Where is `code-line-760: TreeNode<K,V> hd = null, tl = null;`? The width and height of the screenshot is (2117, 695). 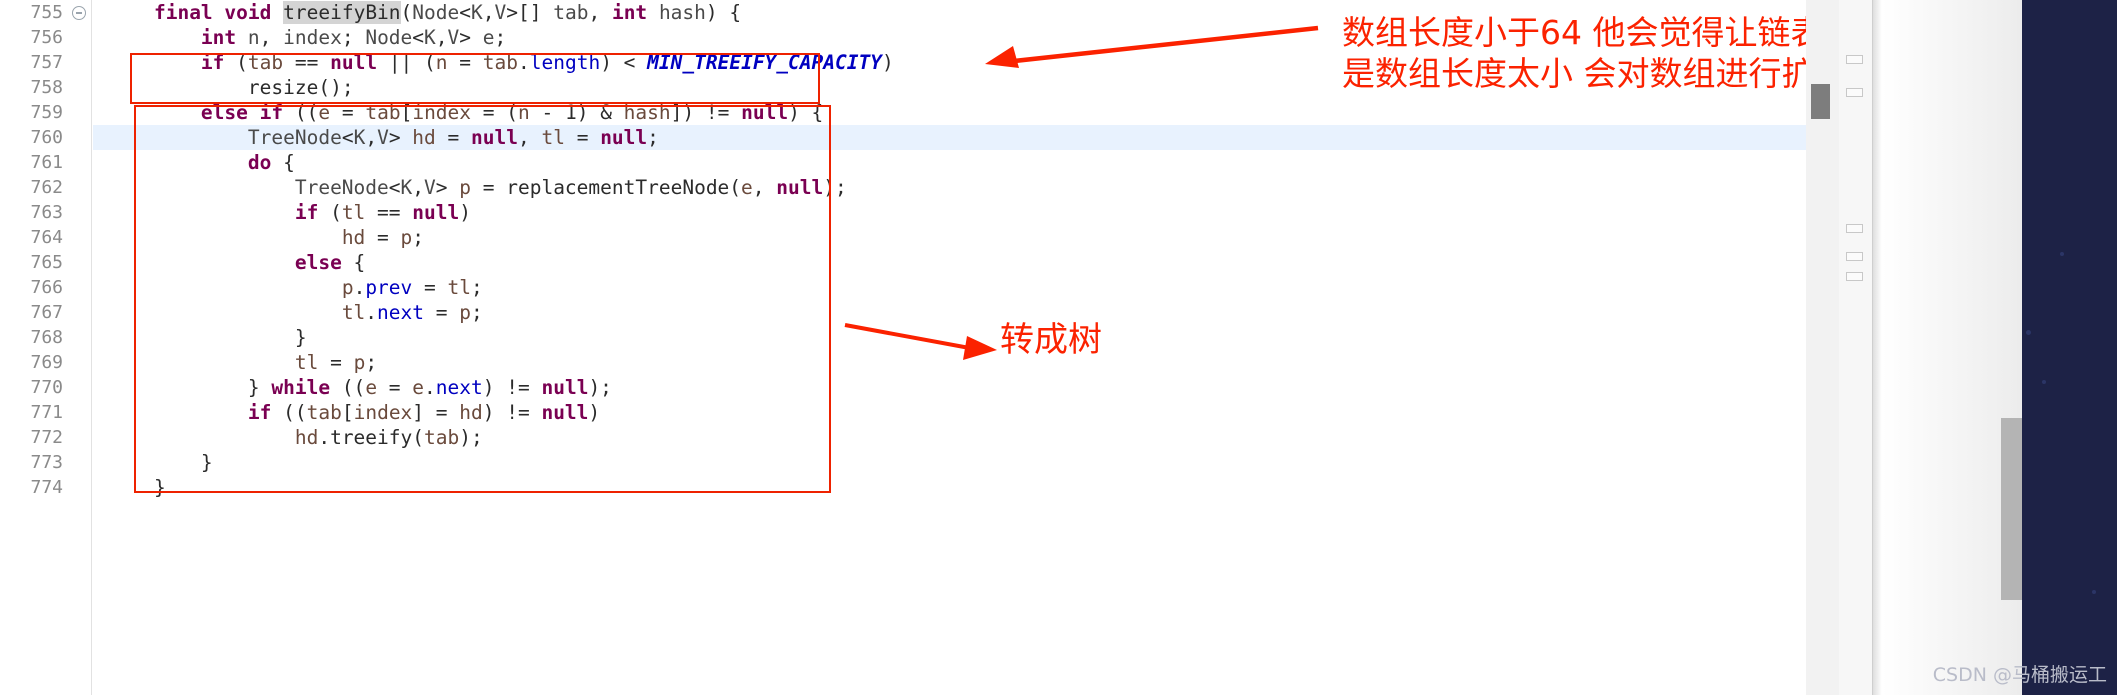 code-line-760: TreeNode<K,V> hd = null, tl = null; is located at coordinates (949, 137).